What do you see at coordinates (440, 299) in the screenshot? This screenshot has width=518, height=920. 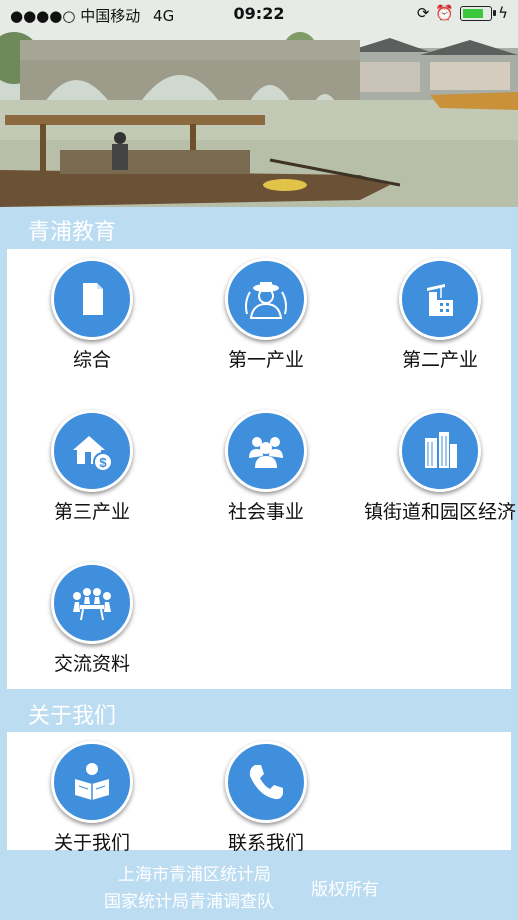 I see `factory-icon` at bounding box center [440, 299].